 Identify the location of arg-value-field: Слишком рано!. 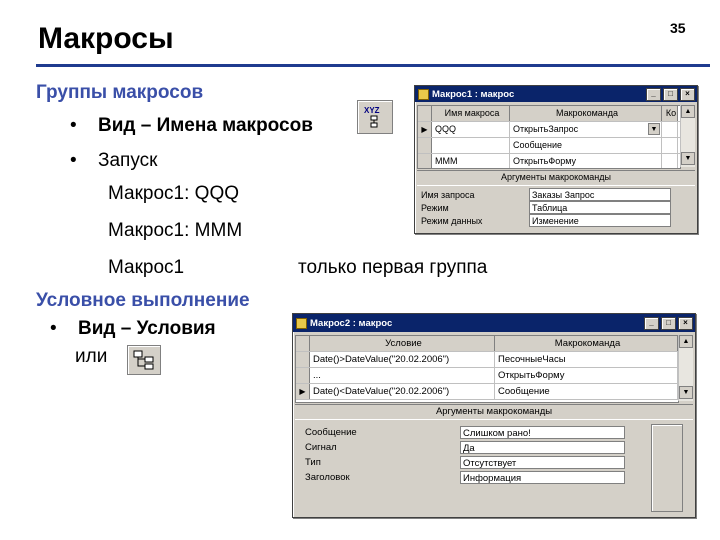
(542, 432).